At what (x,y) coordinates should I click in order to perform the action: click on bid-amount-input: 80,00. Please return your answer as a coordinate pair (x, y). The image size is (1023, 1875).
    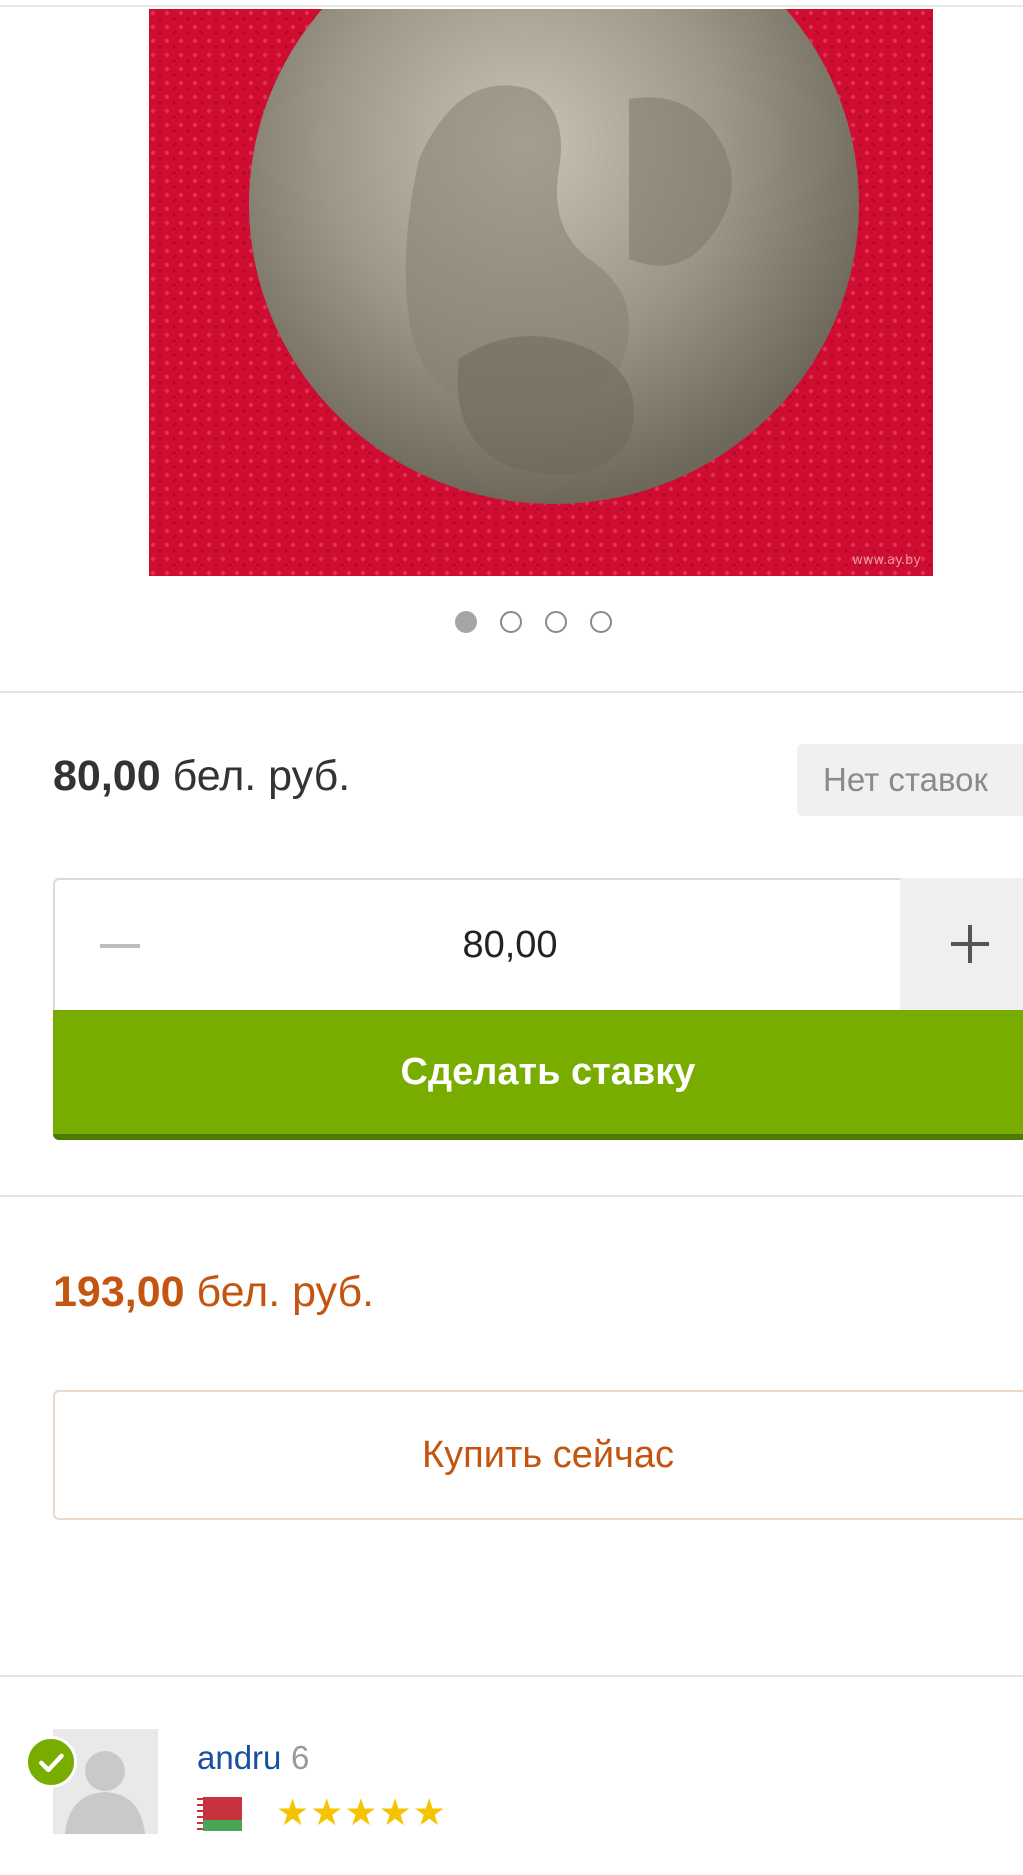
    Looking at the image, I should click on (510, 945).